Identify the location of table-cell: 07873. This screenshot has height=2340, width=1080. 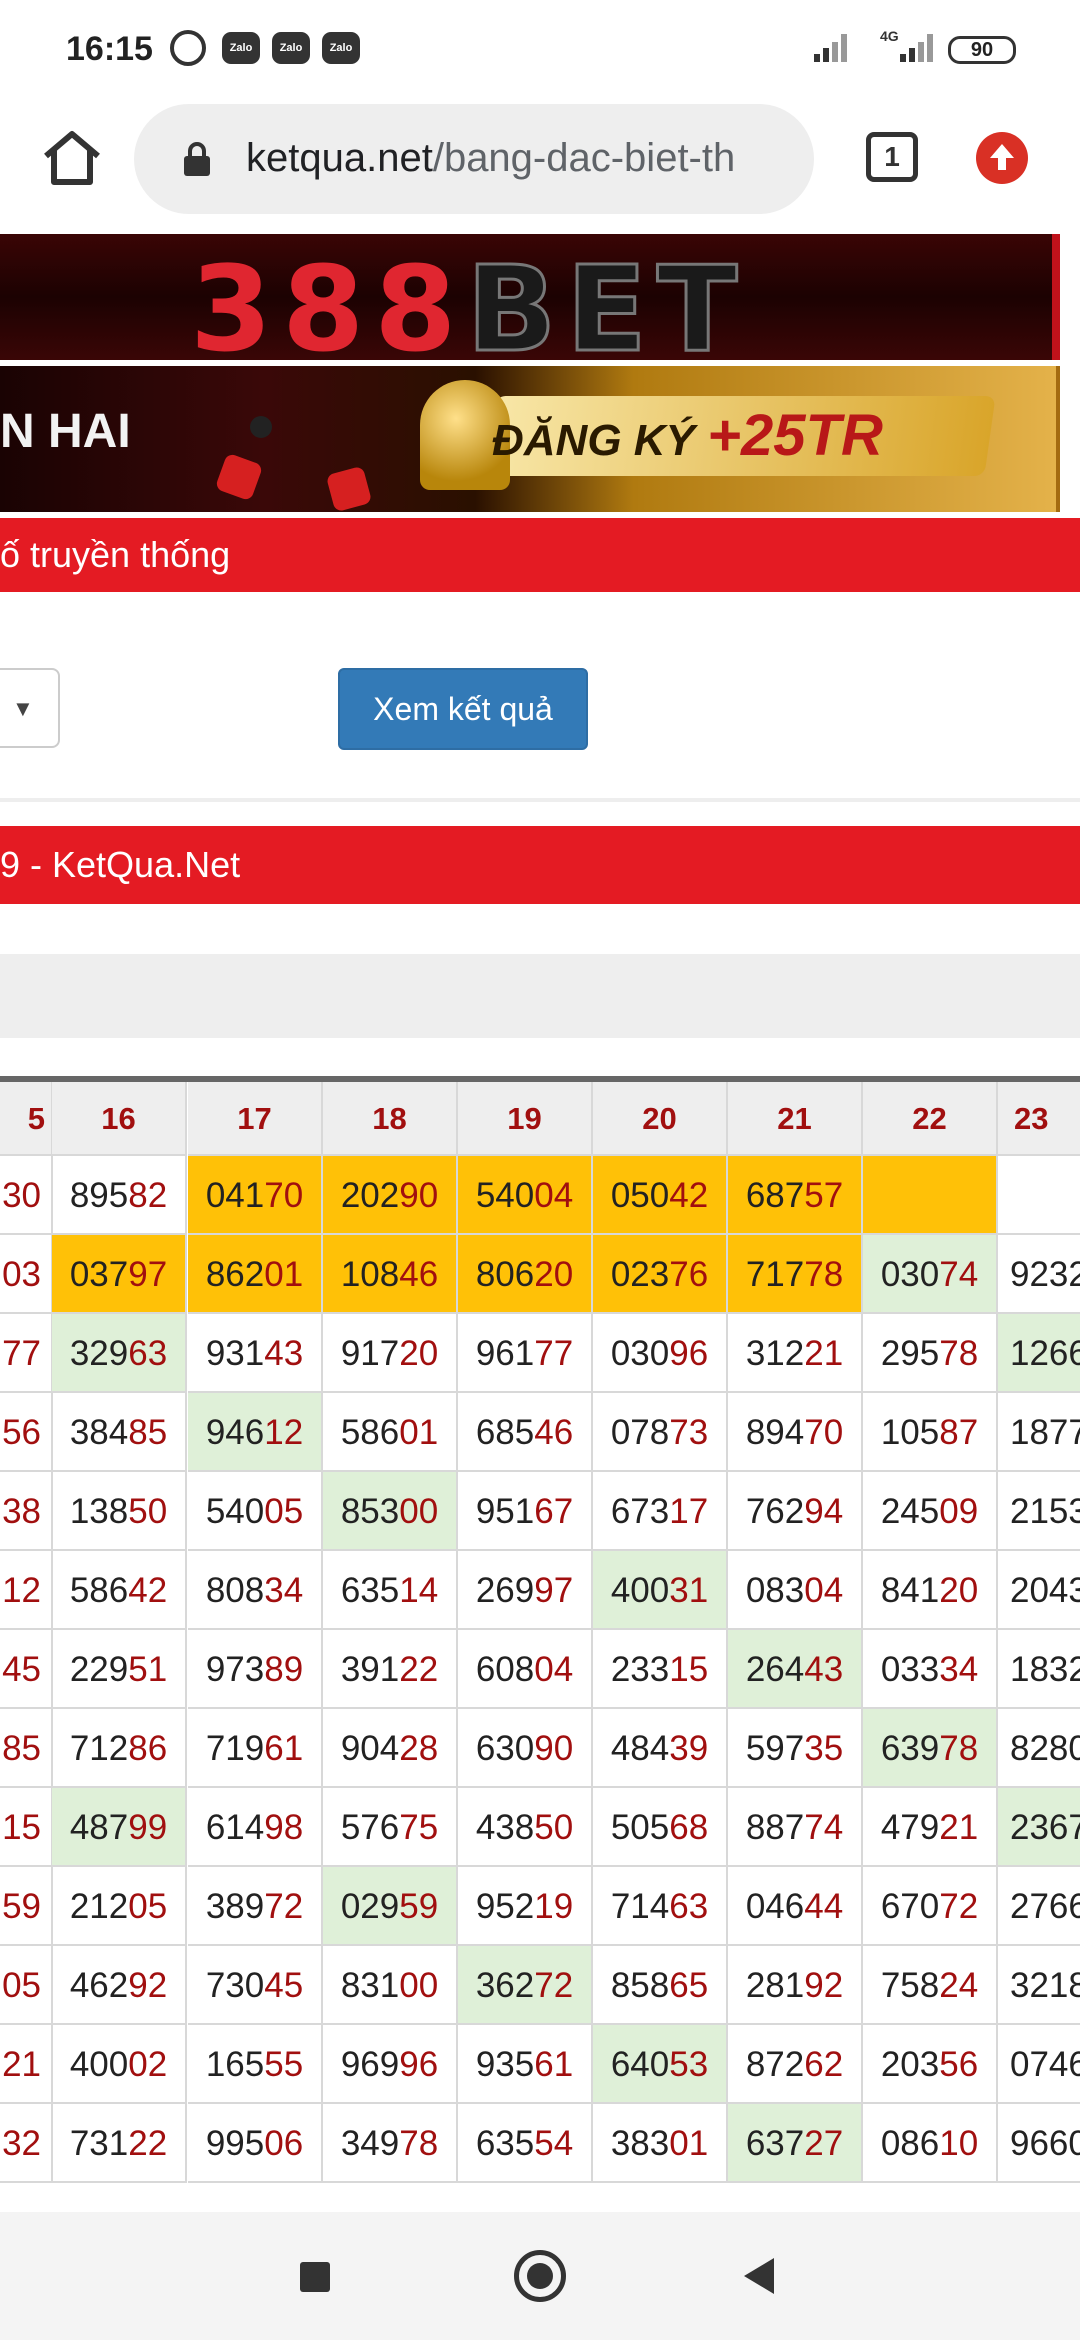
(660, 1432).